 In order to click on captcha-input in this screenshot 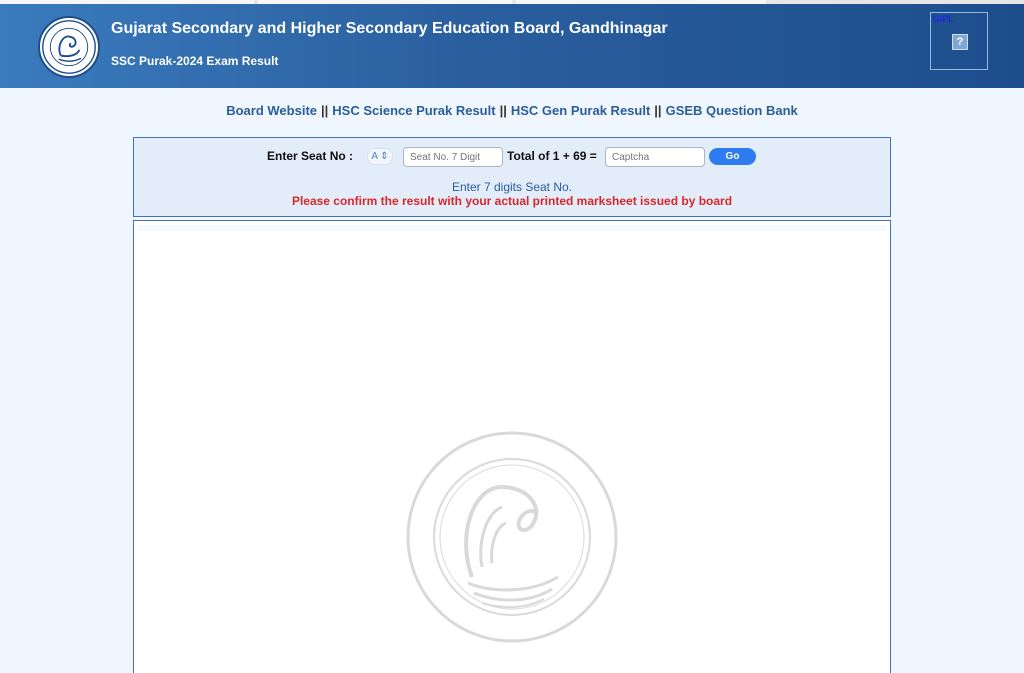, I will do `click(655, 157)`.